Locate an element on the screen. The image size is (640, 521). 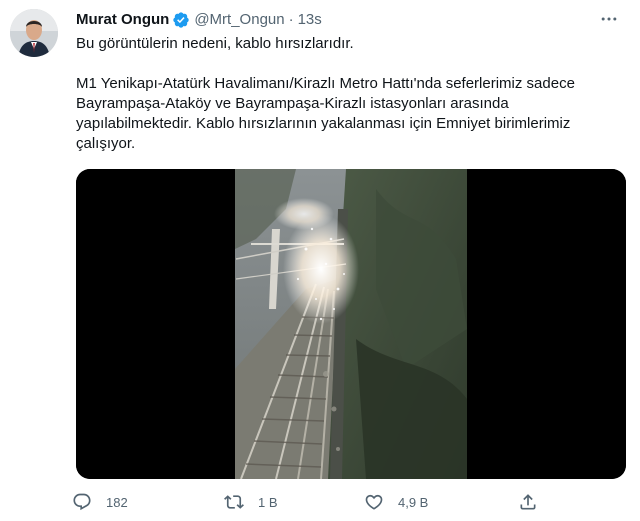
reply-button: 182 is located at coordinates (100, 502).